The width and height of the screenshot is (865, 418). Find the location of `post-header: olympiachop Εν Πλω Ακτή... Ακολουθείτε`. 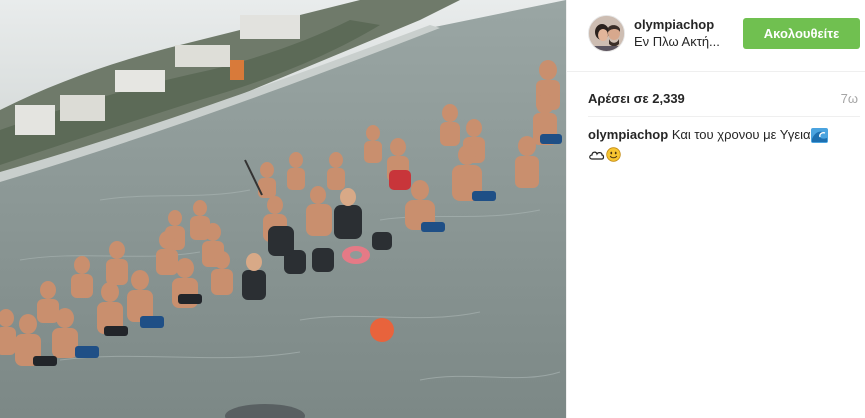

post-header: olympiachop Εν Πλω Ακτή... Ακολουθείτε is located at coordinates (716, 36).